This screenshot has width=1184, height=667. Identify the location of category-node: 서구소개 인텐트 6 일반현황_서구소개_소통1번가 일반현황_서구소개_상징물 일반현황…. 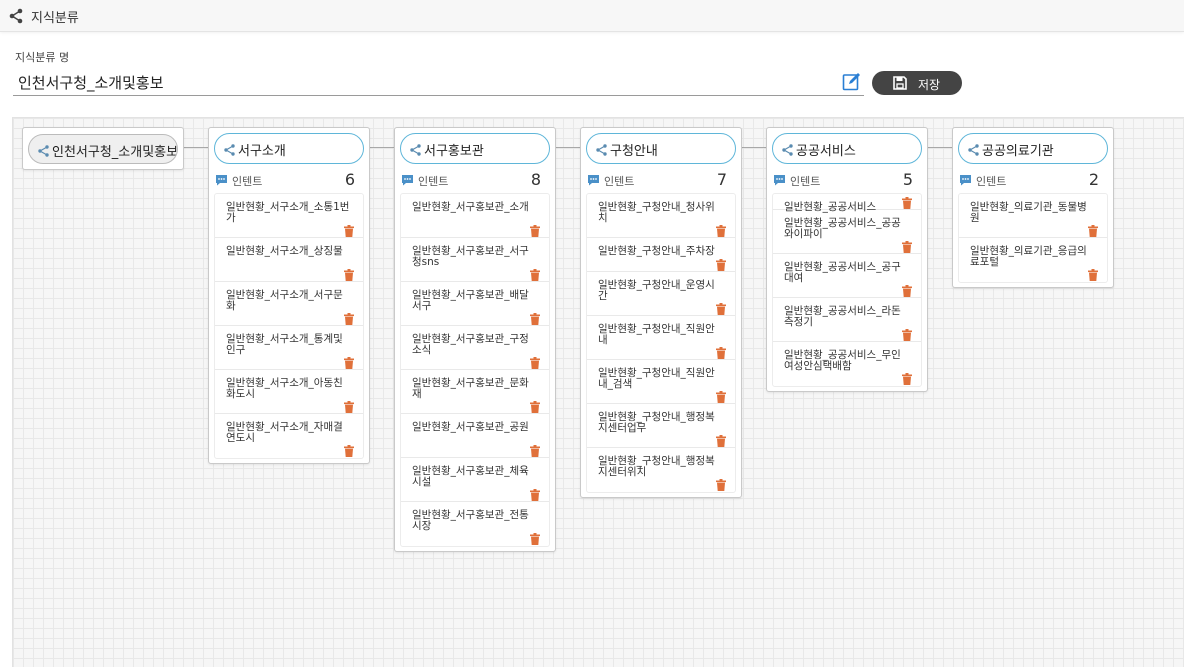
(289, 295).